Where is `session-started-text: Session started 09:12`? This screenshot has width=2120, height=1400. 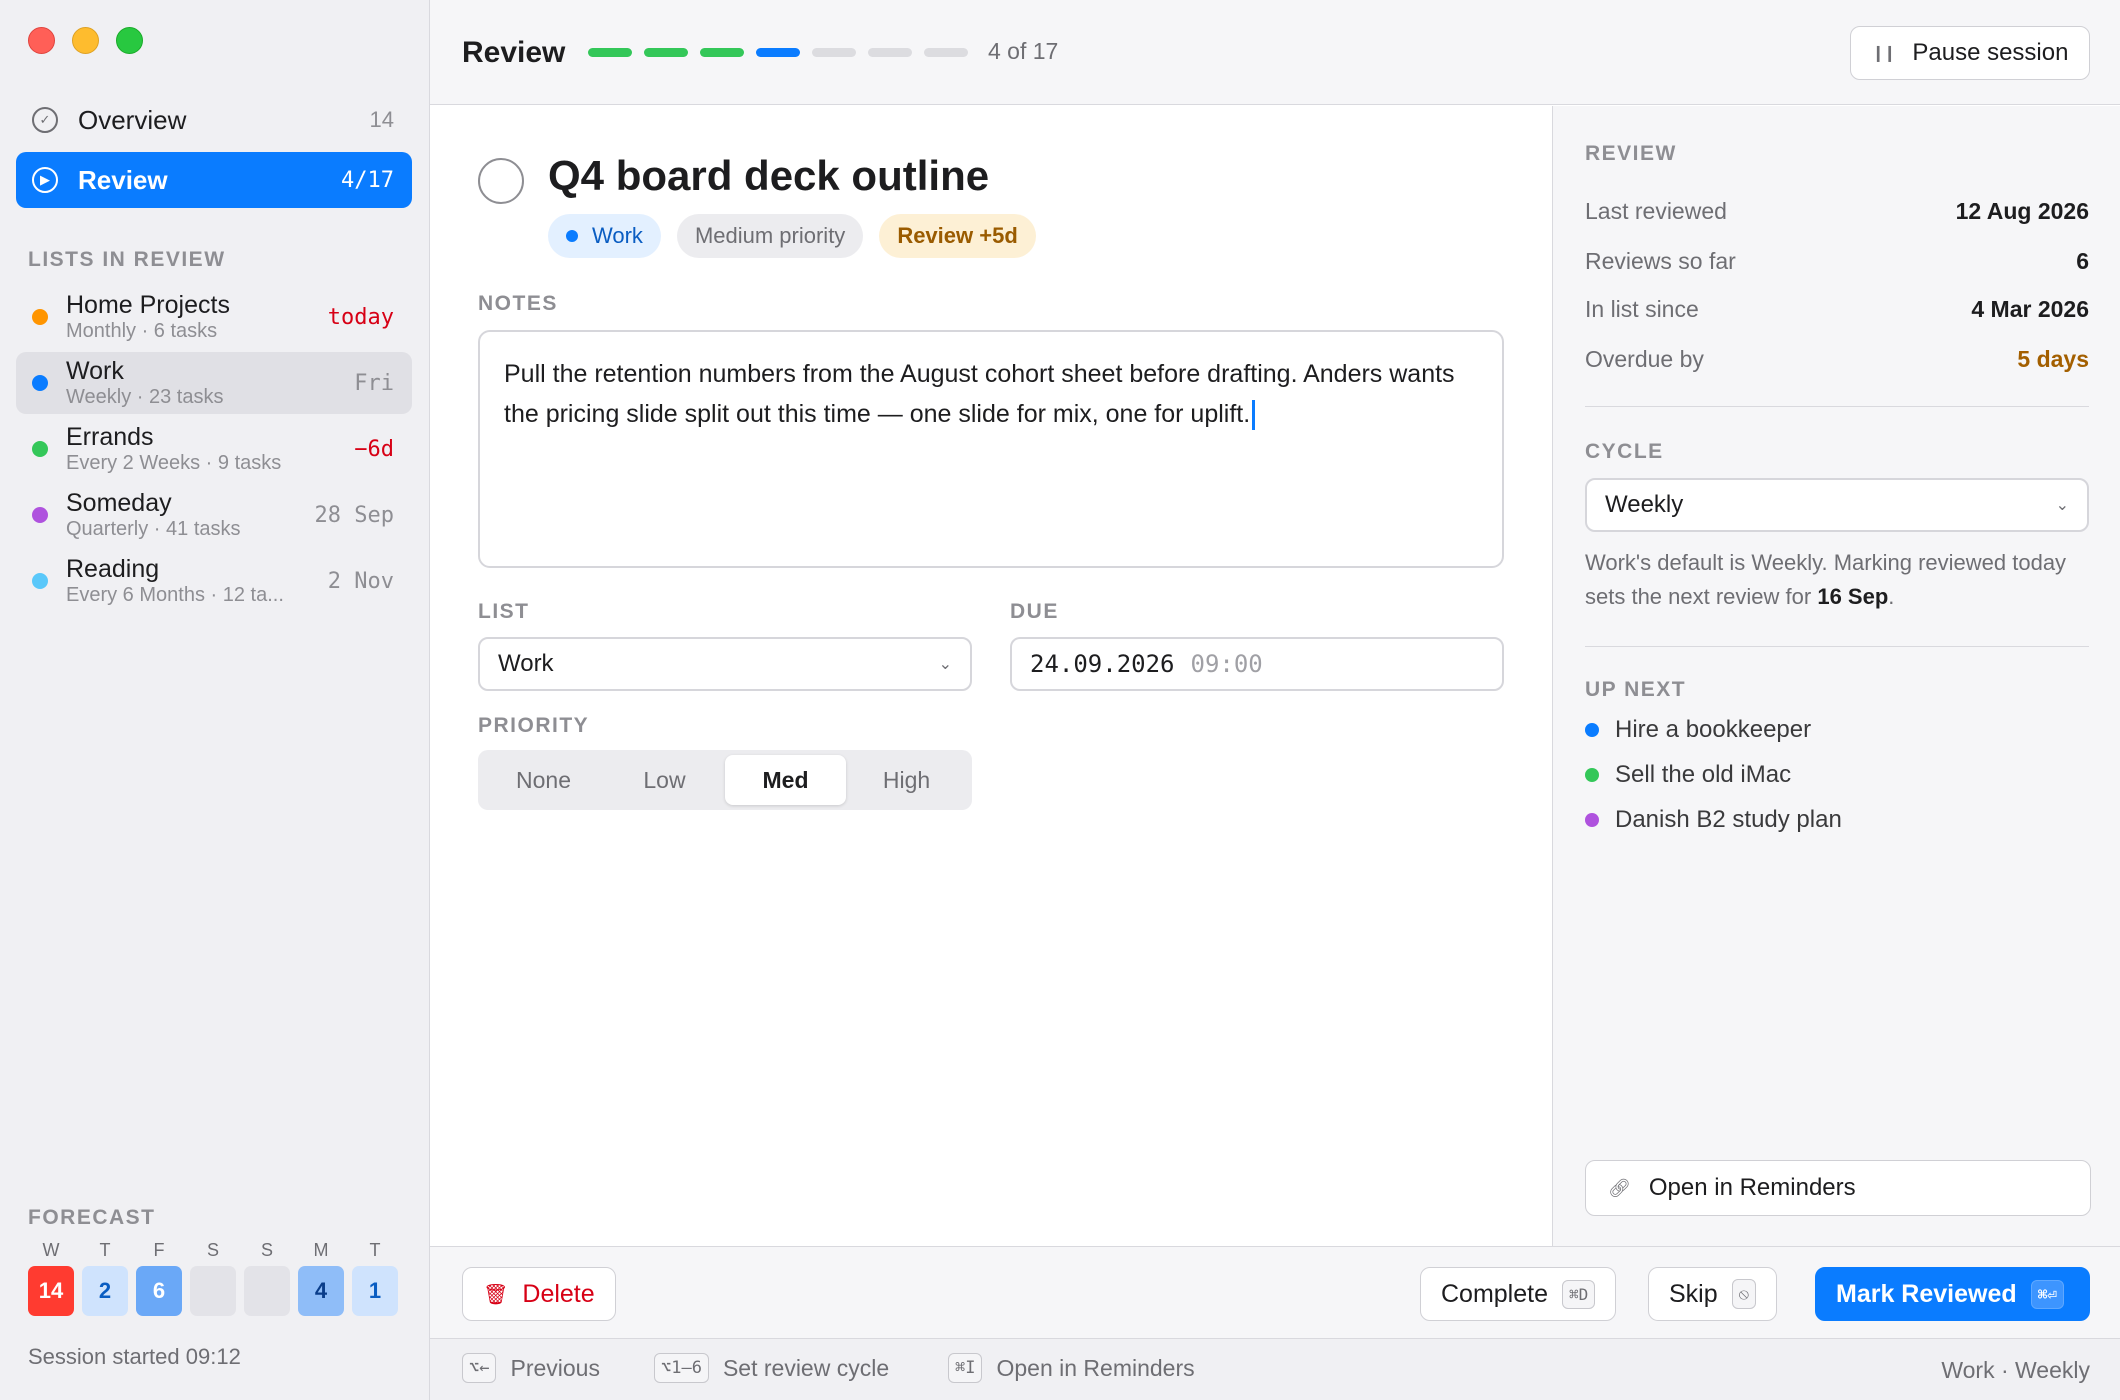
session-started-text: Session started 09:12 is located at coordinates (134, 1356).